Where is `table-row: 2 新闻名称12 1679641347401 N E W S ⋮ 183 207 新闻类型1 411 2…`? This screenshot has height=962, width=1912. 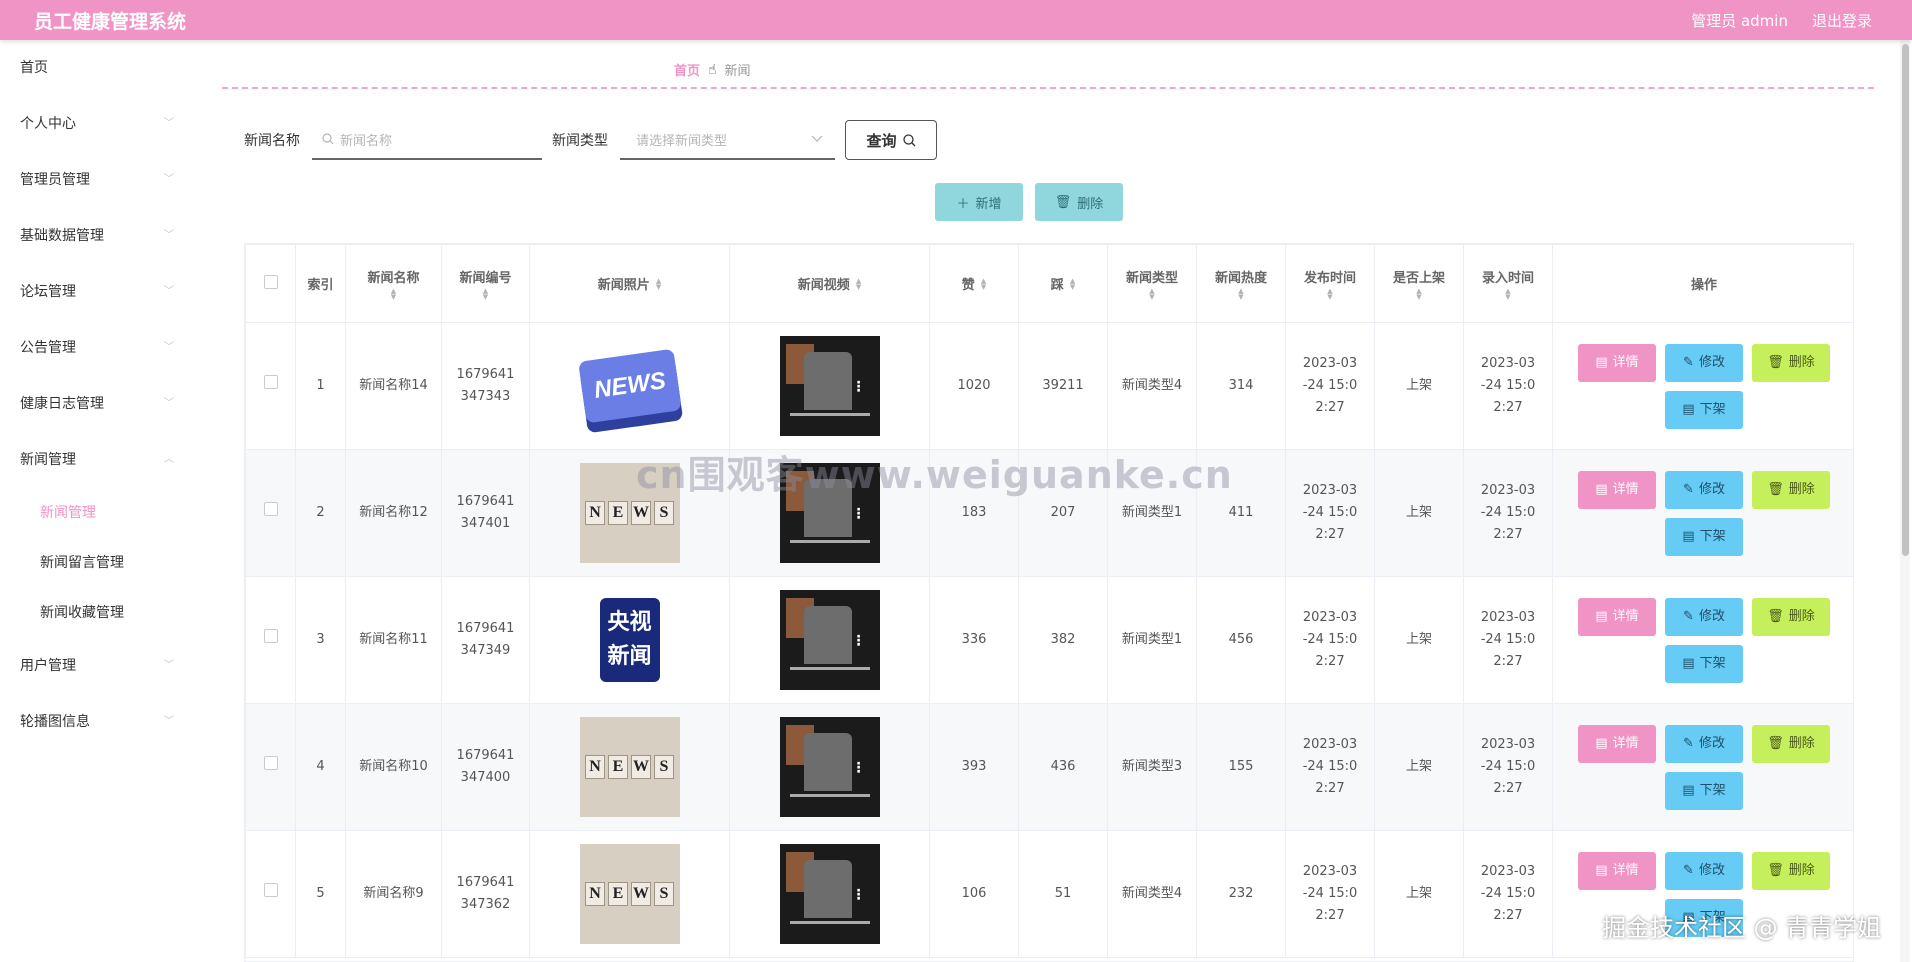
table-row: 2 新闻名称12 1679641347401 N E W S ⋮ 183 207 新闻类型1 411 2… is located at coordinates (1049, 513).